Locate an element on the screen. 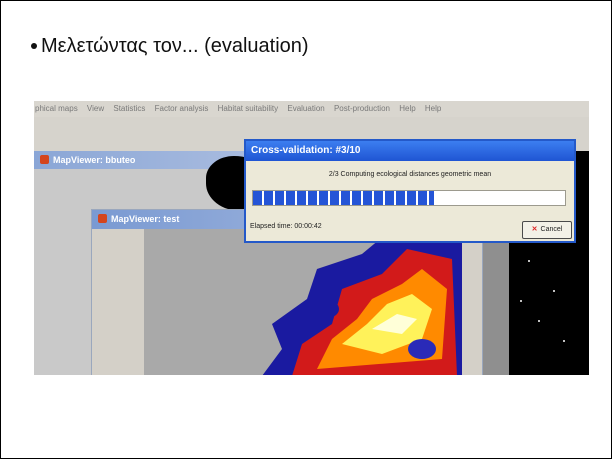  slide-bullet-text: Μελετώντας τον... (evaluation) is located at coordinates (175, 46).